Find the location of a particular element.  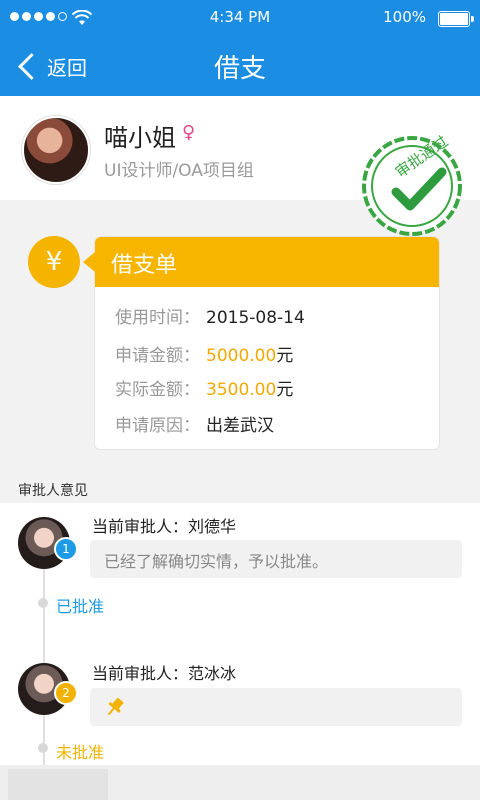

row-label: 申请金额： is located at coordinates (157, 356).